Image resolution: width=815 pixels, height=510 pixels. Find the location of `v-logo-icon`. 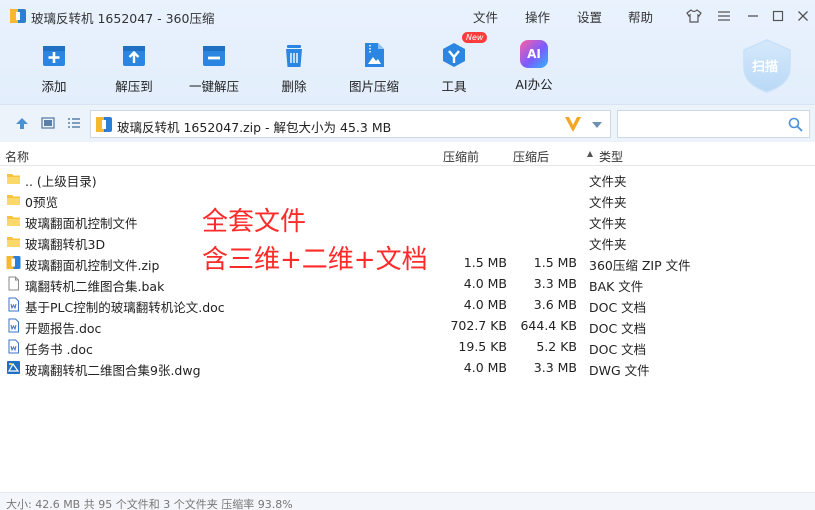

v-logo-icon is located at coordinates (573, 124).